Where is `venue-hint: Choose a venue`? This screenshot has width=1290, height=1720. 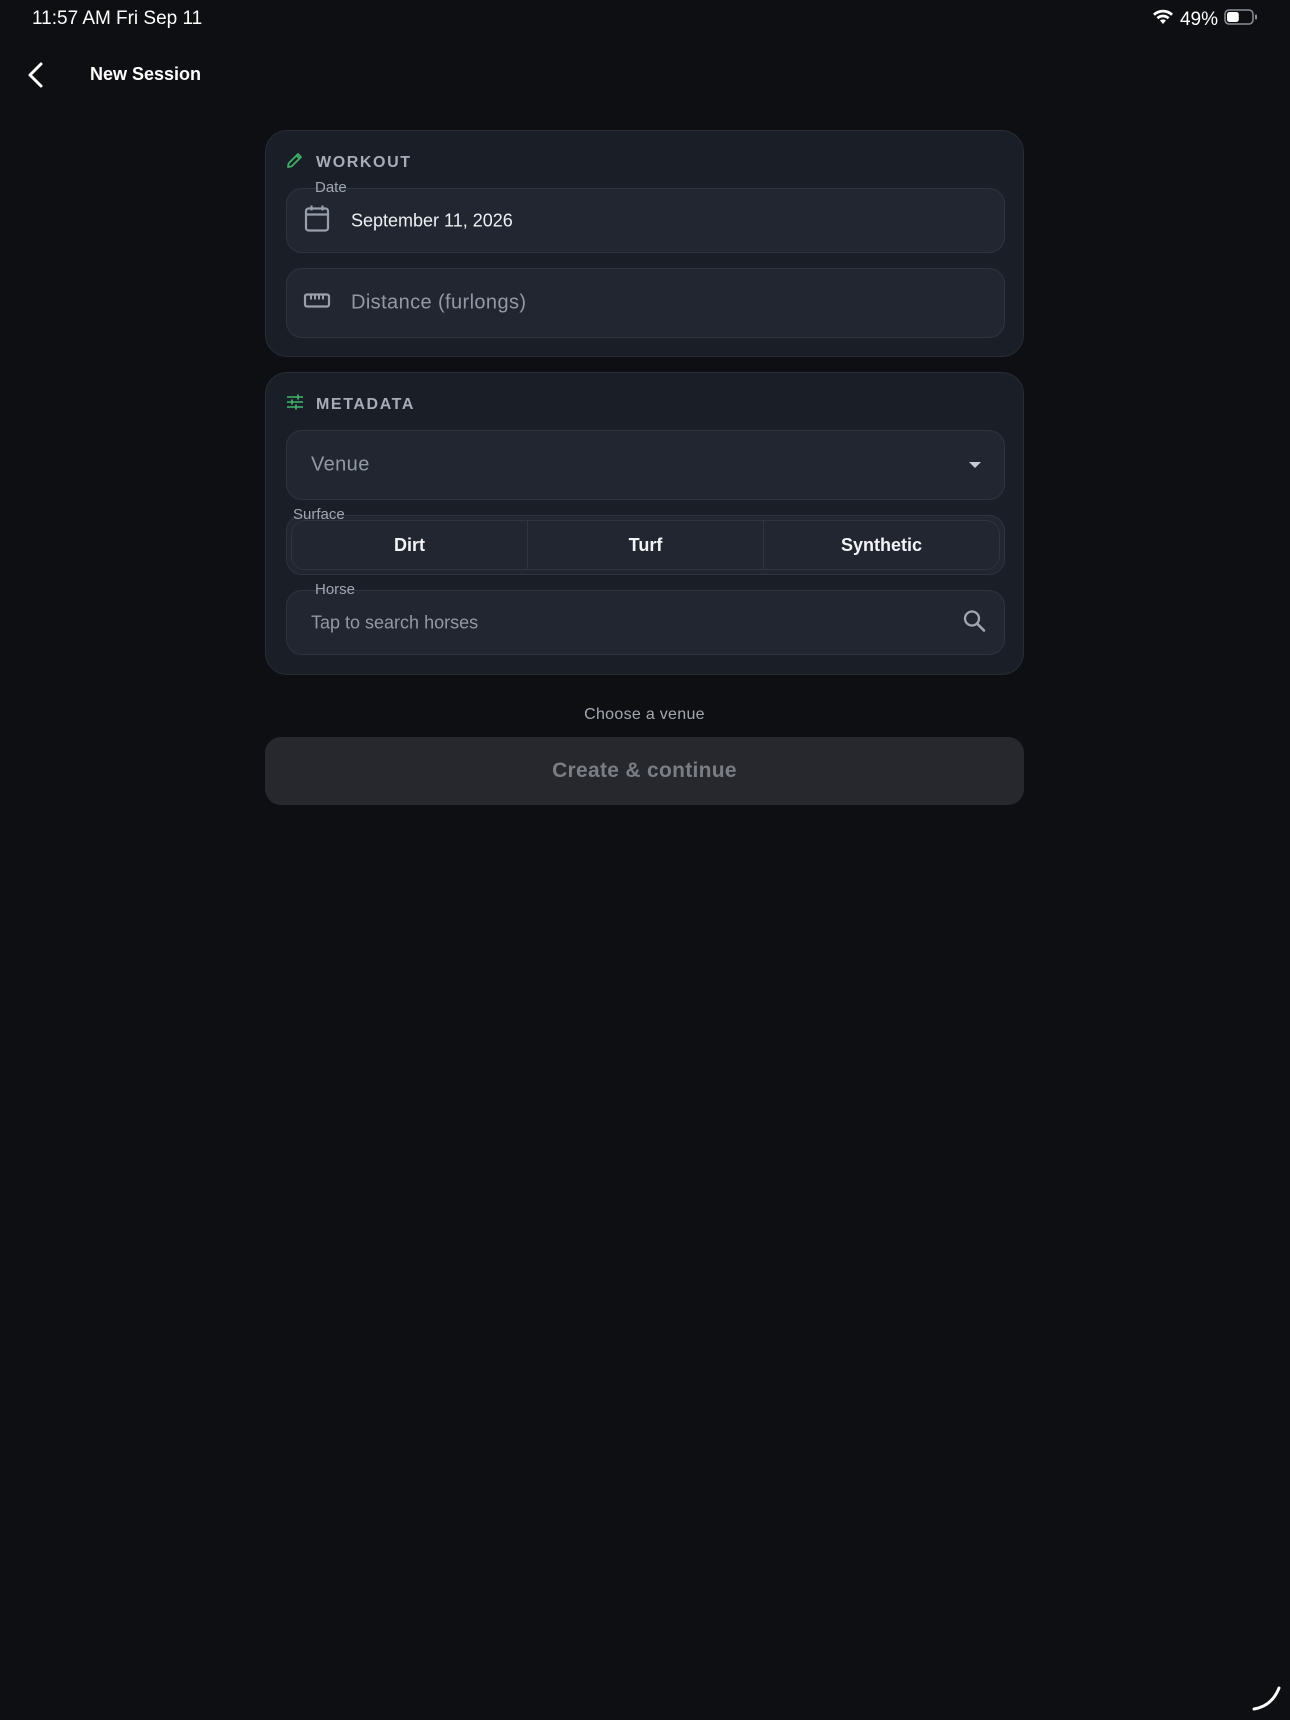 venue-hint: Choose a venue is located at coordinates (644, 714).